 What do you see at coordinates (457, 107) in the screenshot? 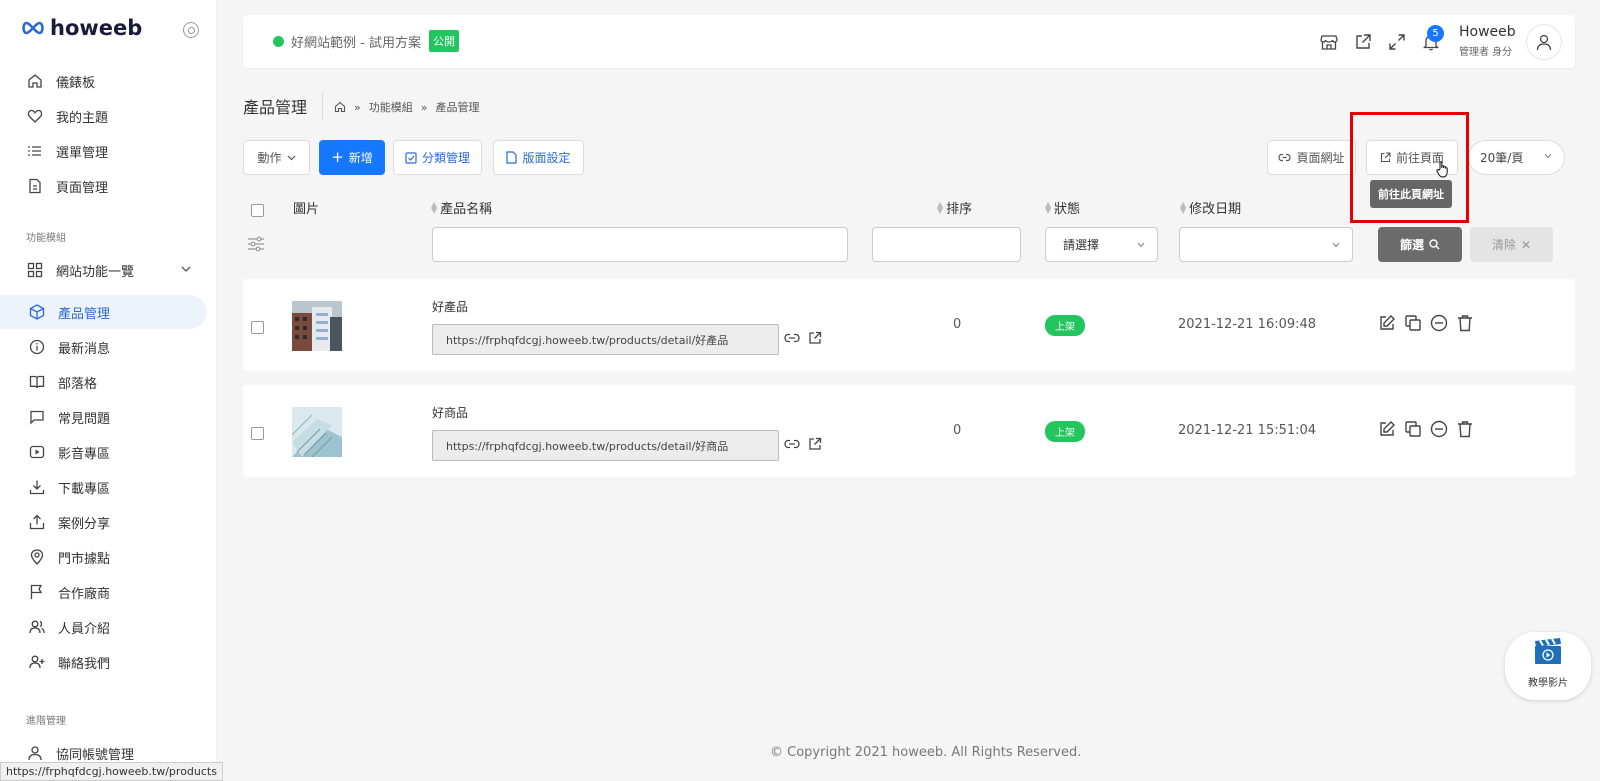
I see `breadcrumb-item: 產品管理` at bounding box center [457, 107].